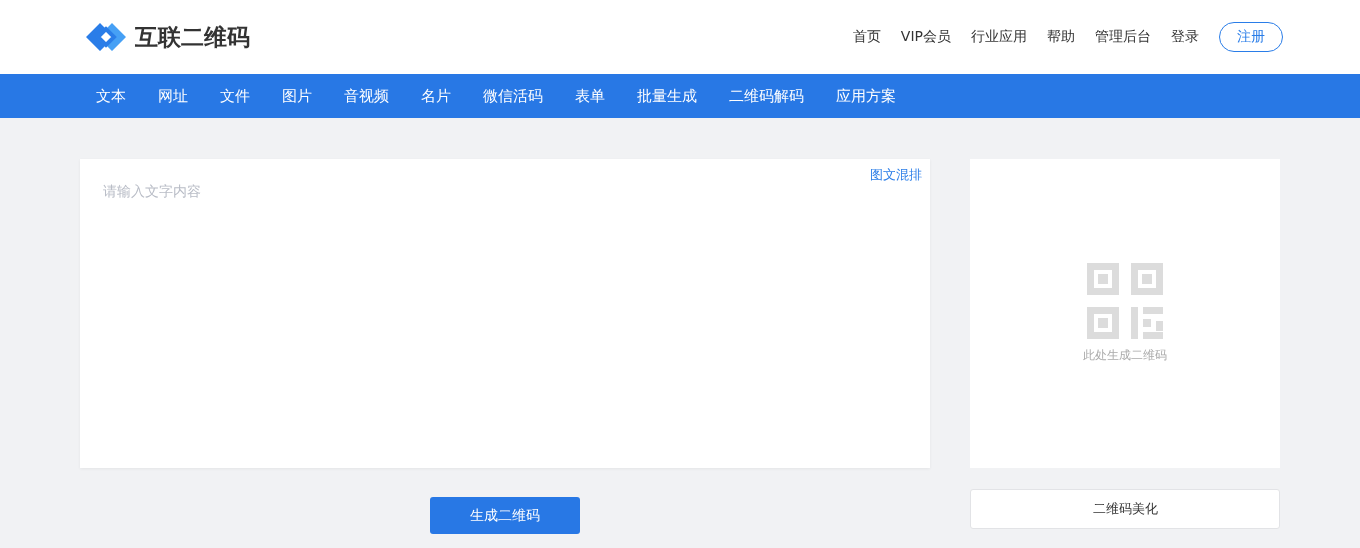 The image size is (1360, 548). What do you see at coordinates (1251, 37) in the screenshot?
I see `register-button: 注册` at bounding box center [1251, 37].